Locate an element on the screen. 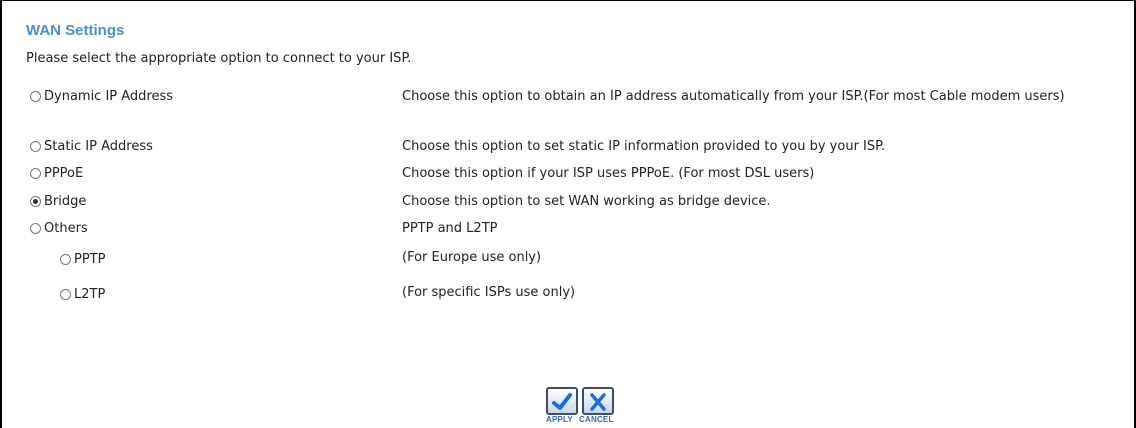  apply-button is located at coordinates (562, 401).